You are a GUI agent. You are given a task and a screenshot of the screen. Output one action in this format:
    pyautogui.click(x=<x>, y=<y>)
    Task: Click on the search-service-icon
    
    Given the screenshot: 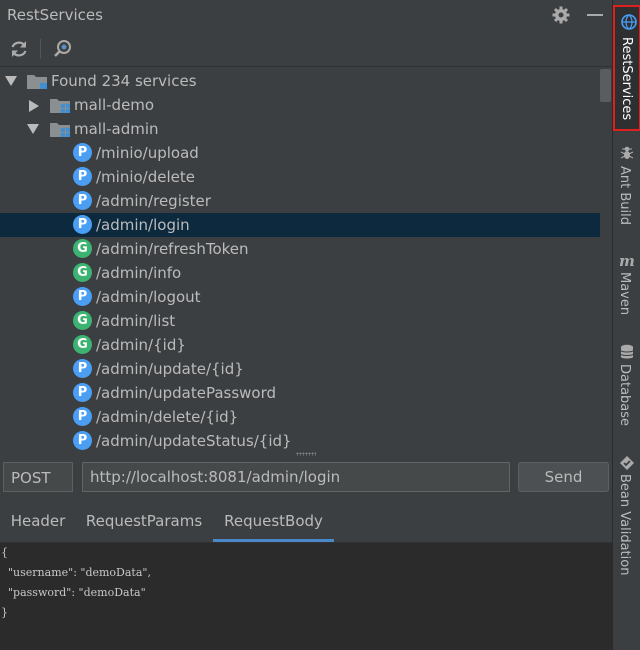 What is the action you would take?
    pyautogui.click(x=63, y=49)
    